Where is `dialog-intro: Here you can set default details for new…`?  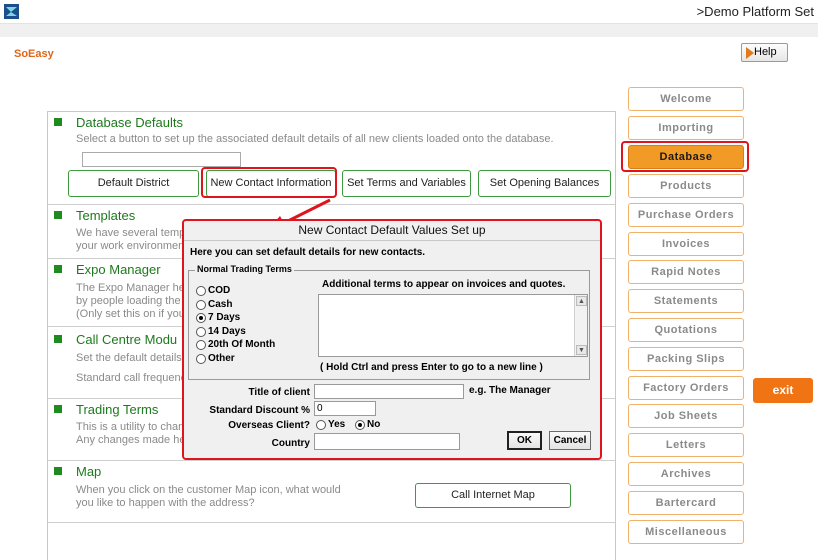 dialog-intro: Here you can set default details for new… is located at coordinates (308, 252).